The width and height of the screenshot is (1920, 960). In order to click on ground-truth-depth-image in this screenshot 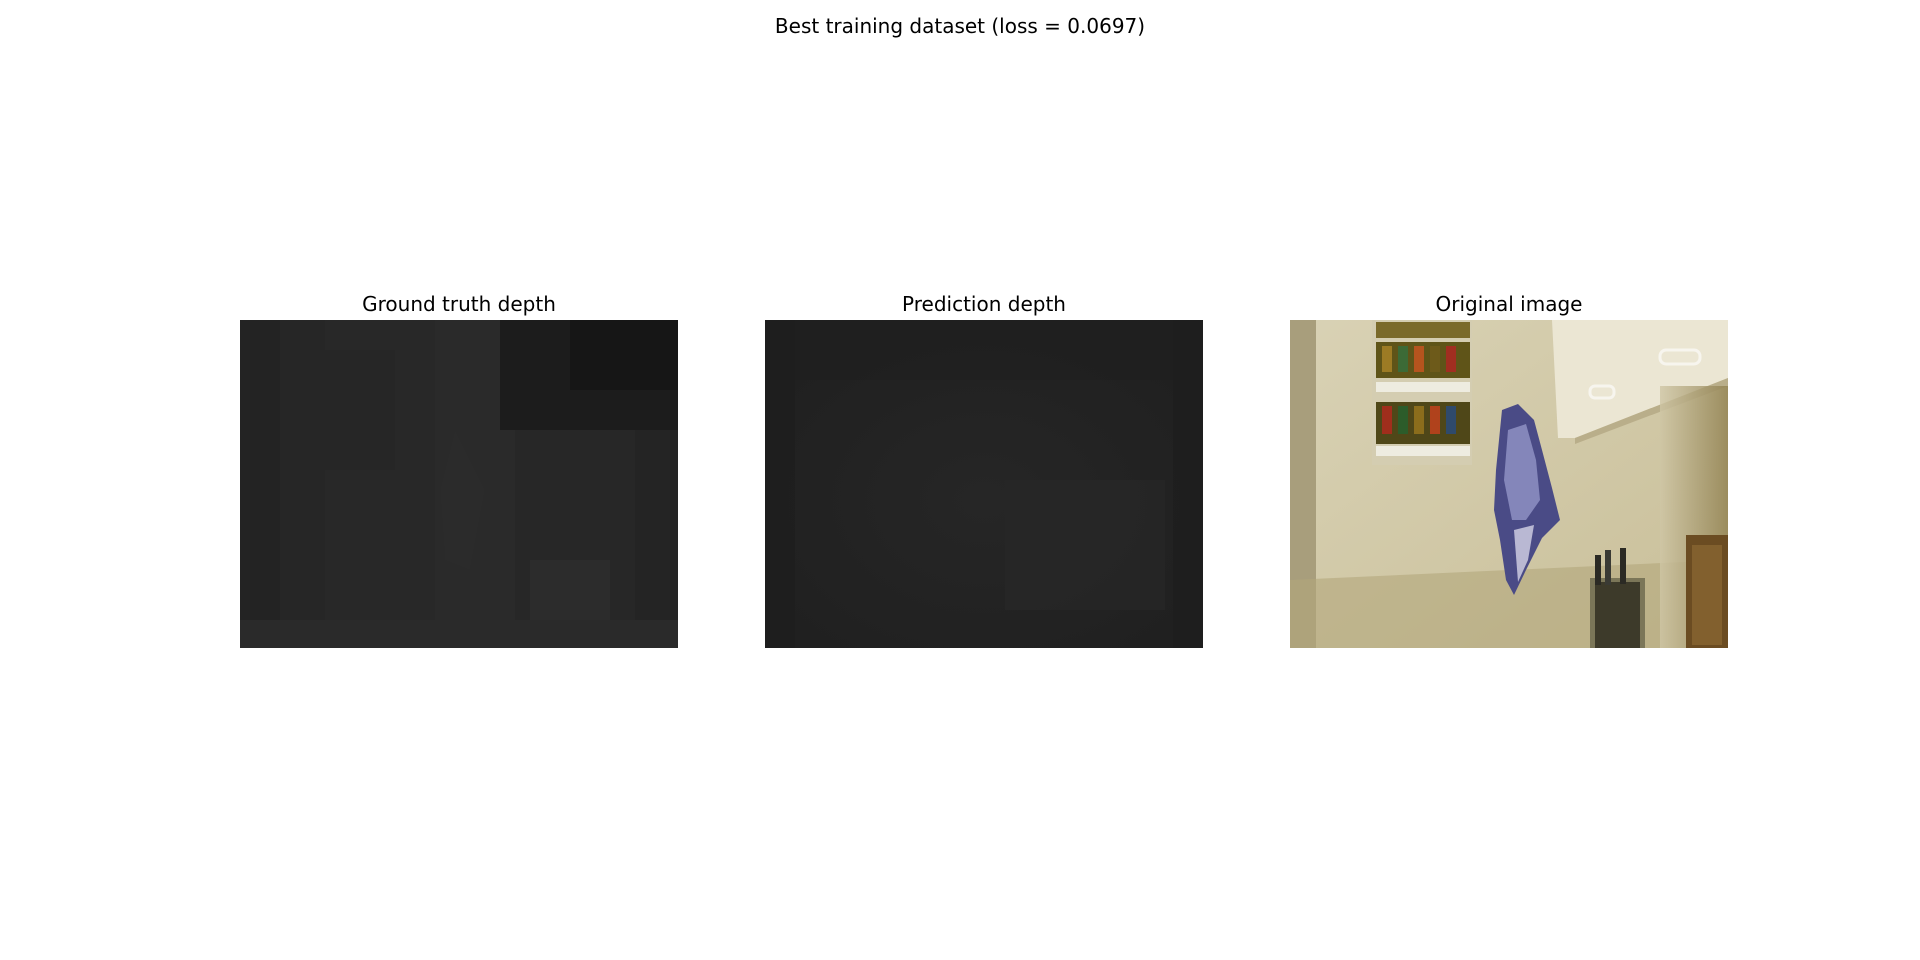, I will do `click(459, 484)`.